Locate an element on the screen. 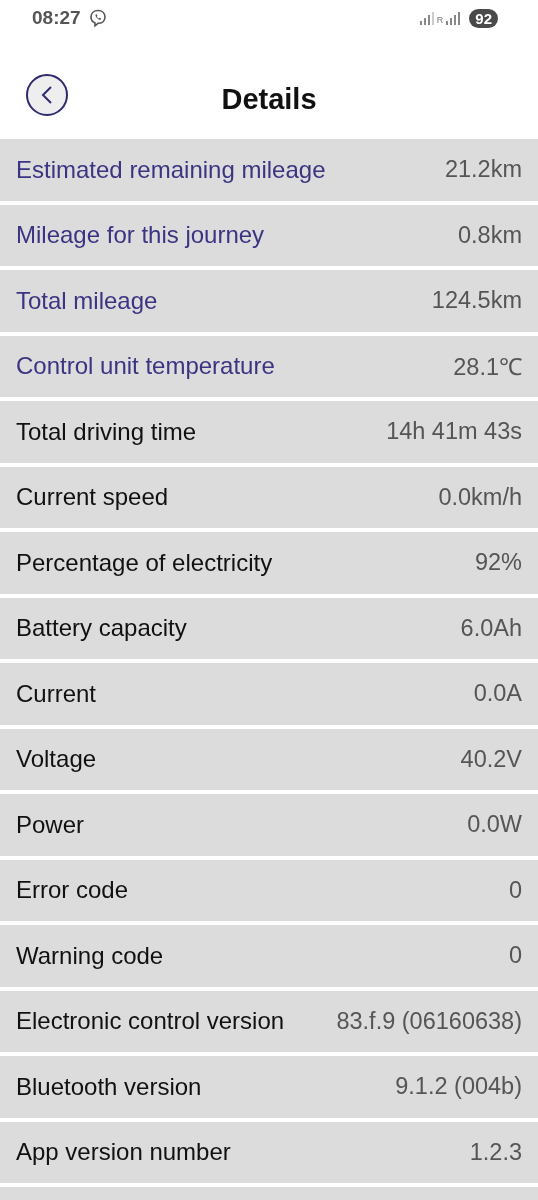 The height and width of the screenshot is (1200, 538). detail-label: Electronic control version is located at coordinates (150, 1021).